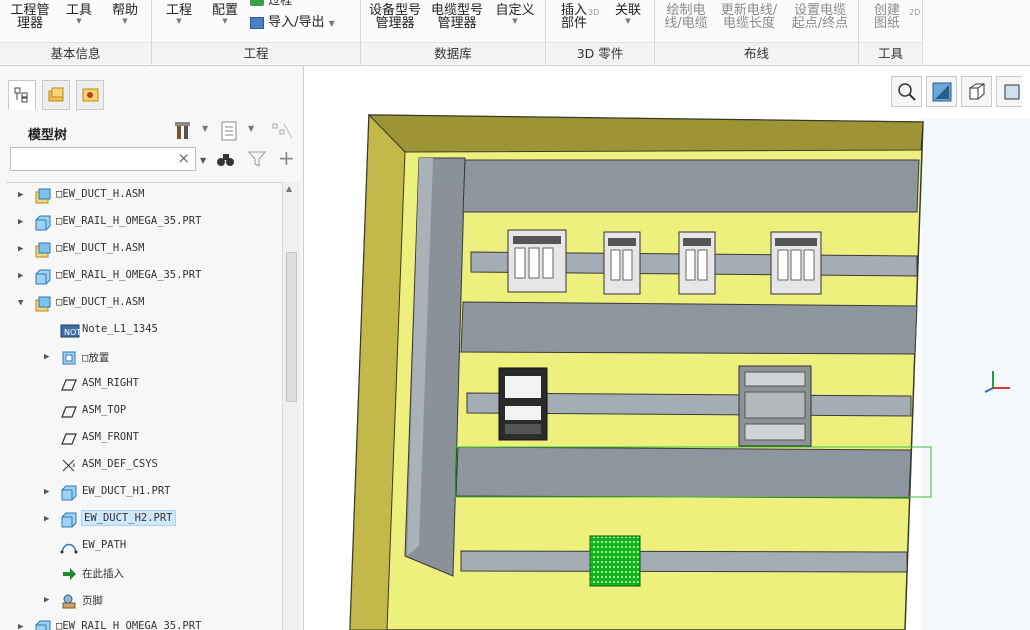 Image resolution: width=1030 pixels, height=630 pixels. I want to click on tree-node: ▶ EW_DUCT_H2.PRT, so click(144, 520).